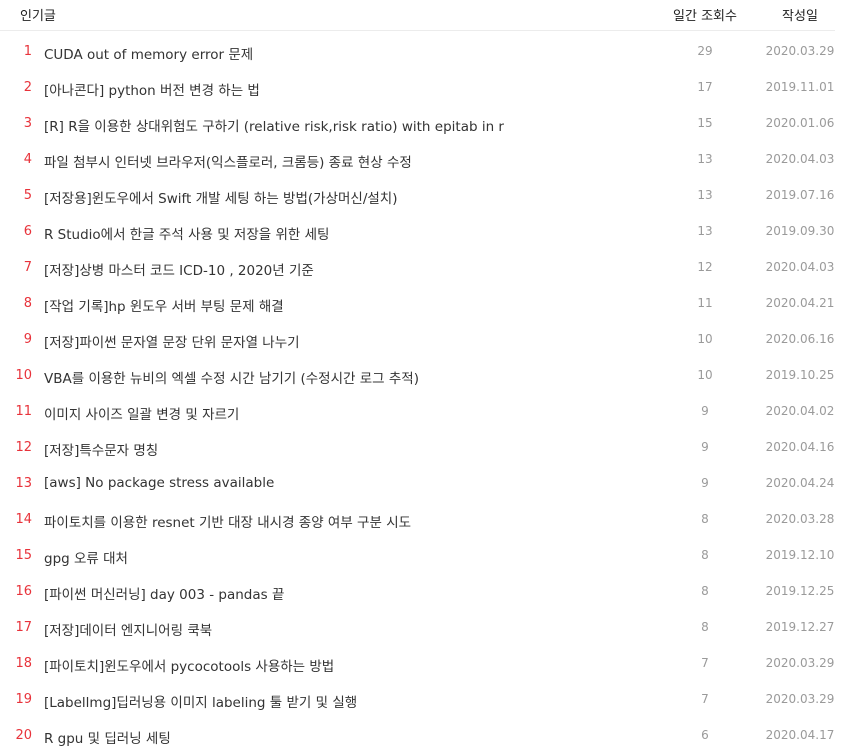 This screenshot has width=849, height=754. I want to click on post-date: 2019.10.25, so click(800, 375).